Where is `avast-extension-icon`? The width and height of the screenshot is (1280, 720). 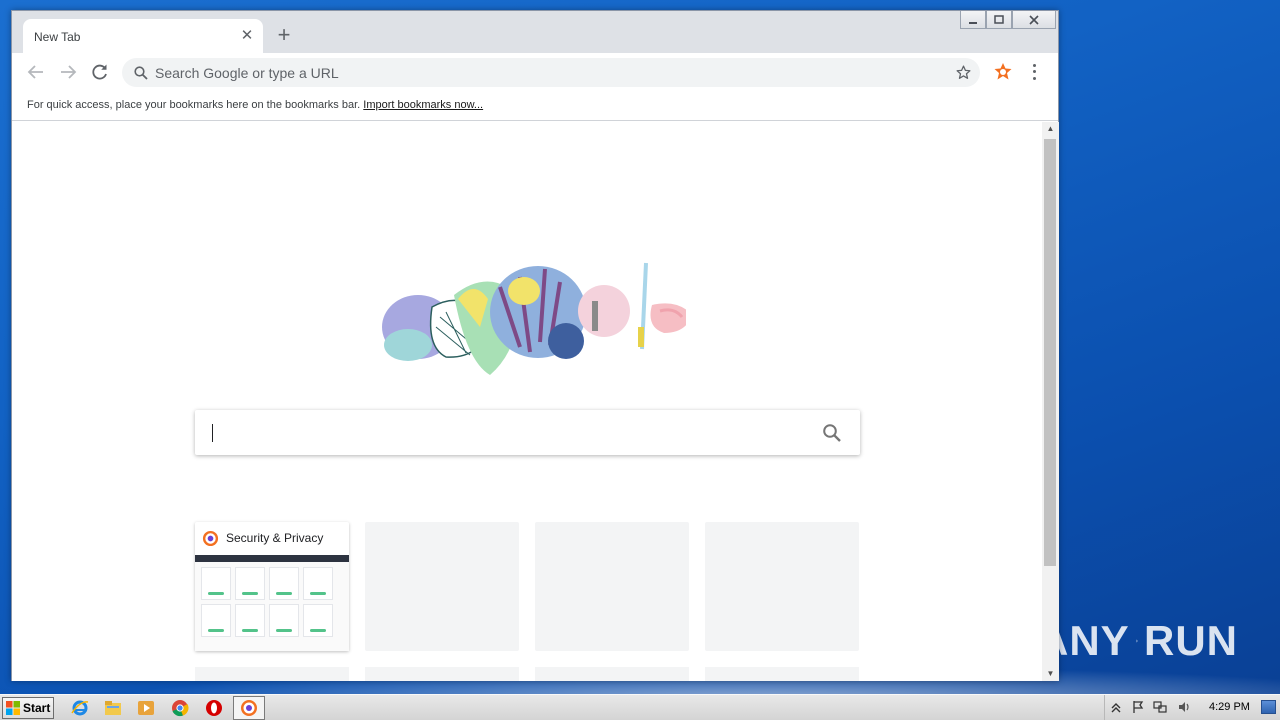 avast-extension-icon is located at coordinates (1003, 72).